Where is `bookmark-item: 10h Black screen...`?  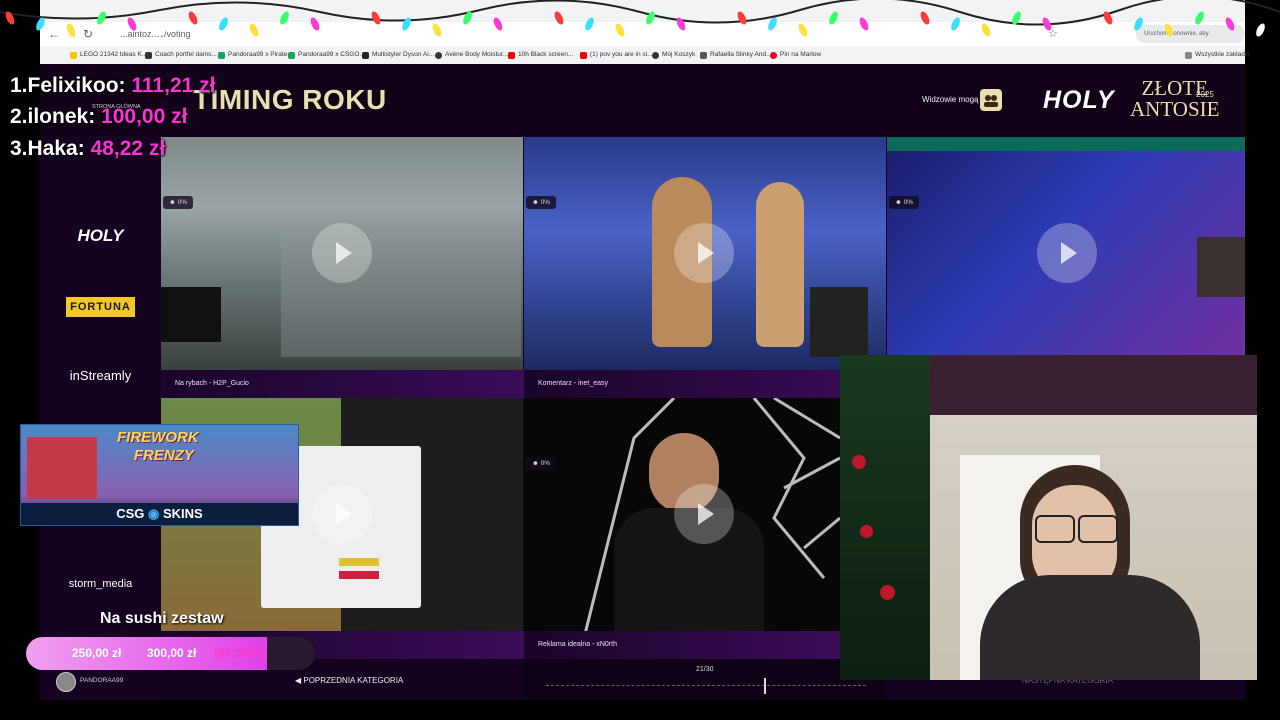
bookmark-item: 10h Black screen... is located at coordinates (540, 55).